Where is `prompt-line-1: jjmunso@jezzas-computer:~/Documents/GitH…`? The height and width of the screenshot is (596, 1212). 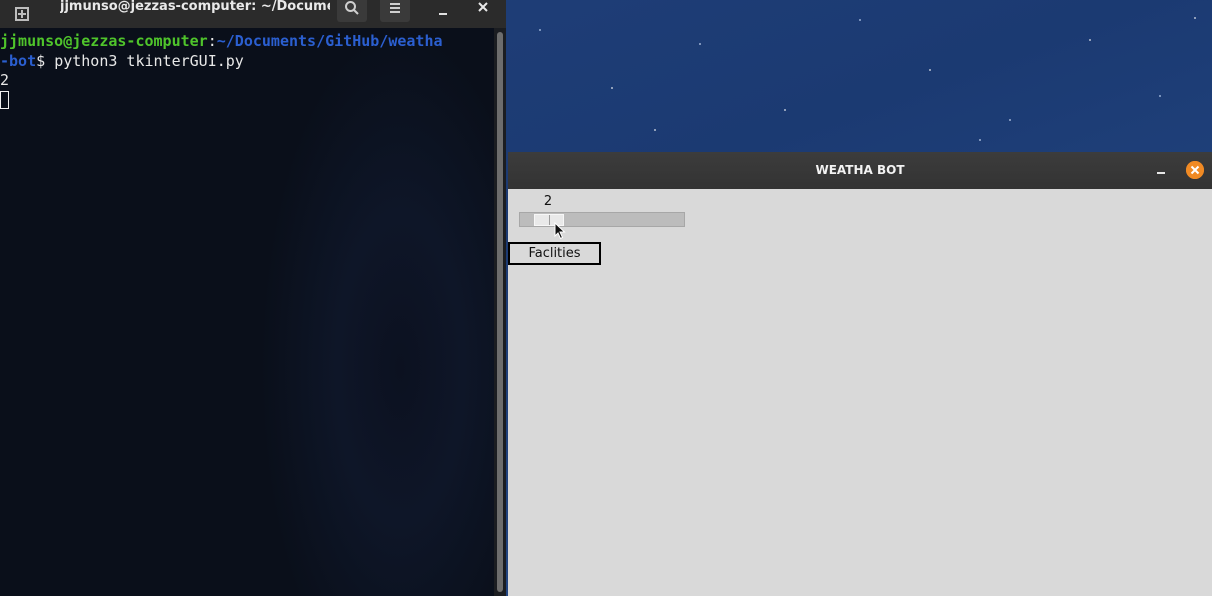 prompt-line-1: jjmunso@jezzas-computer:~/Documents/GitH… is located at coordinates (221, 41).